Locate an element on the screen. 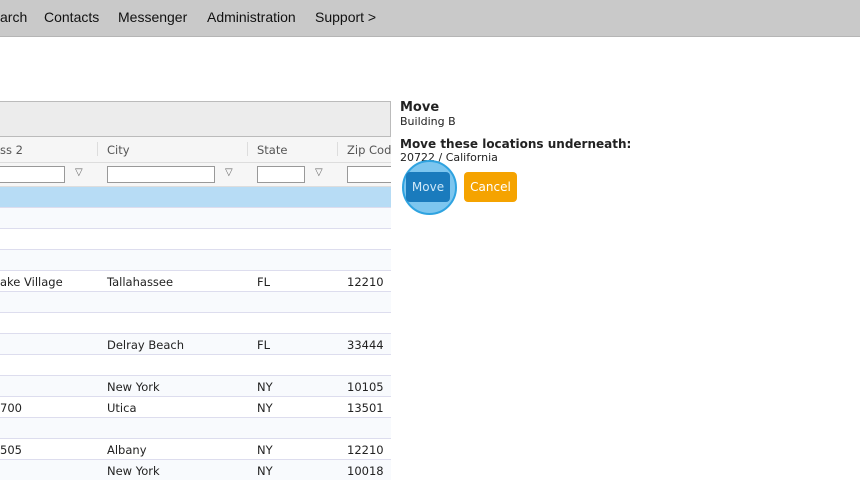 This screenshot has height=480, width=860. grid-header: ss 2 City State Zip Code is located at coordinates (195, 150).